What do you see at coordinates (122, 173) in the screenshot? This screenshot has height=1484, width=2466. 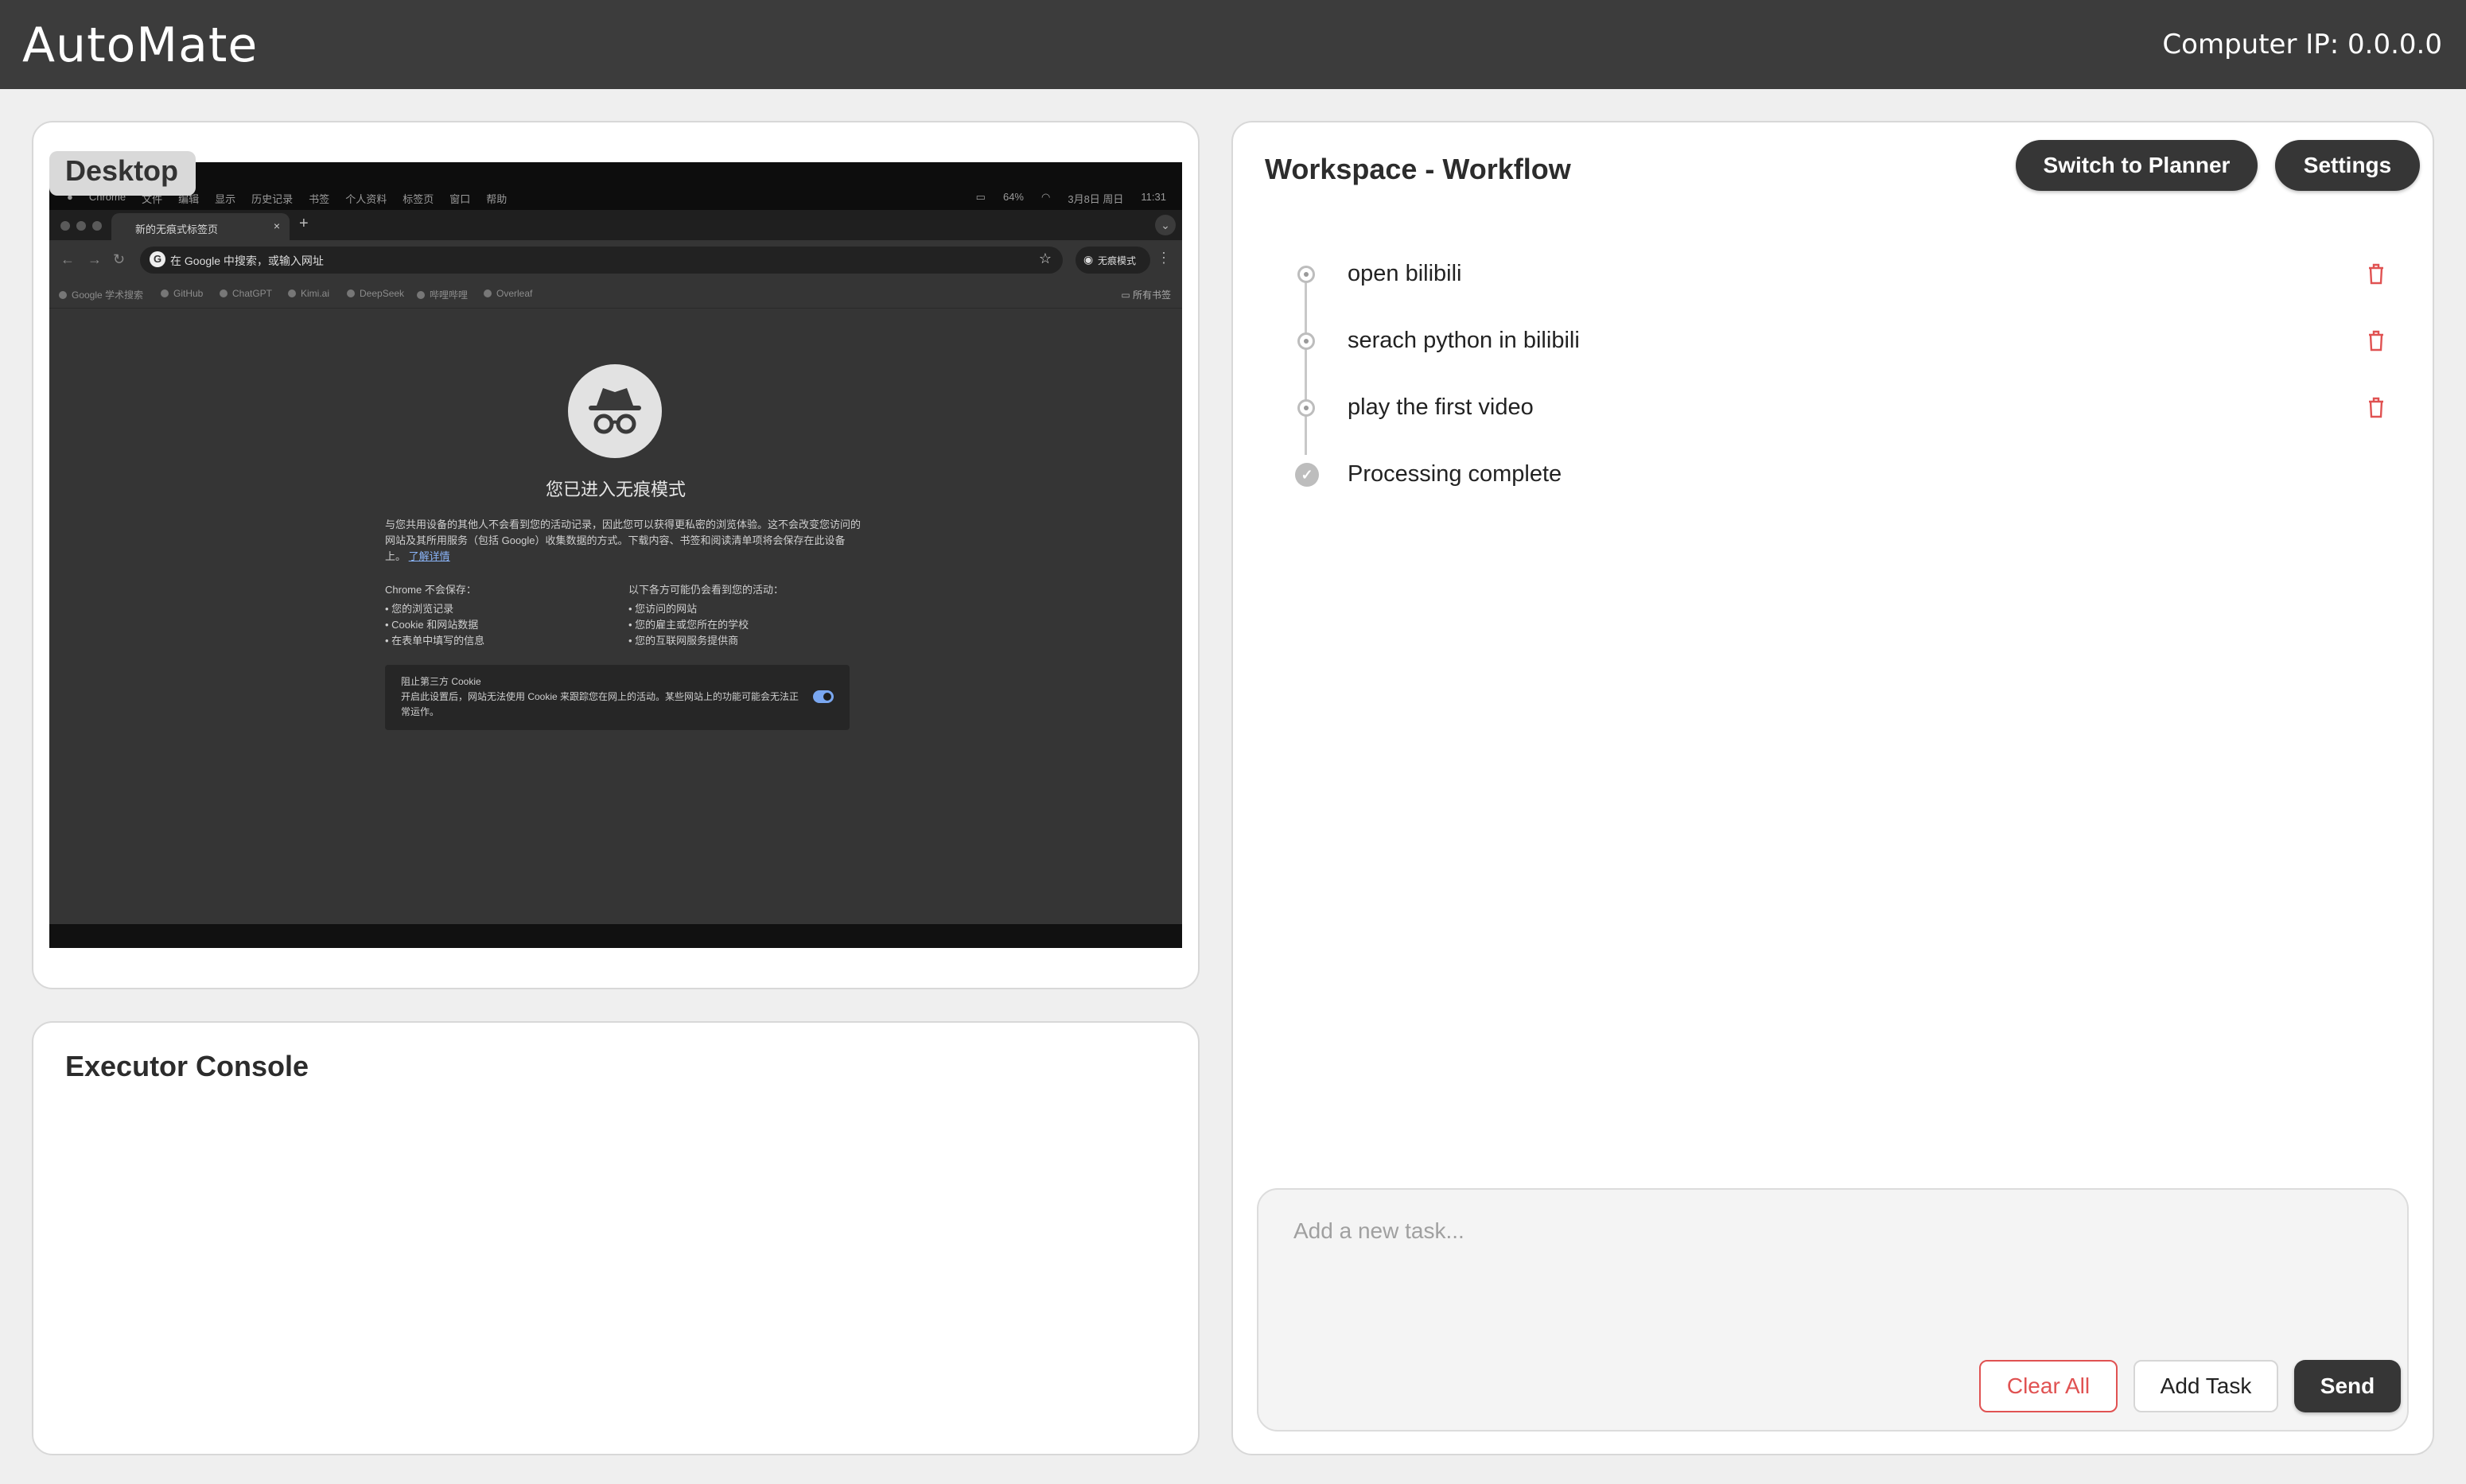 I see `desktop-label: Desktop` at bounding box center [122, 173].